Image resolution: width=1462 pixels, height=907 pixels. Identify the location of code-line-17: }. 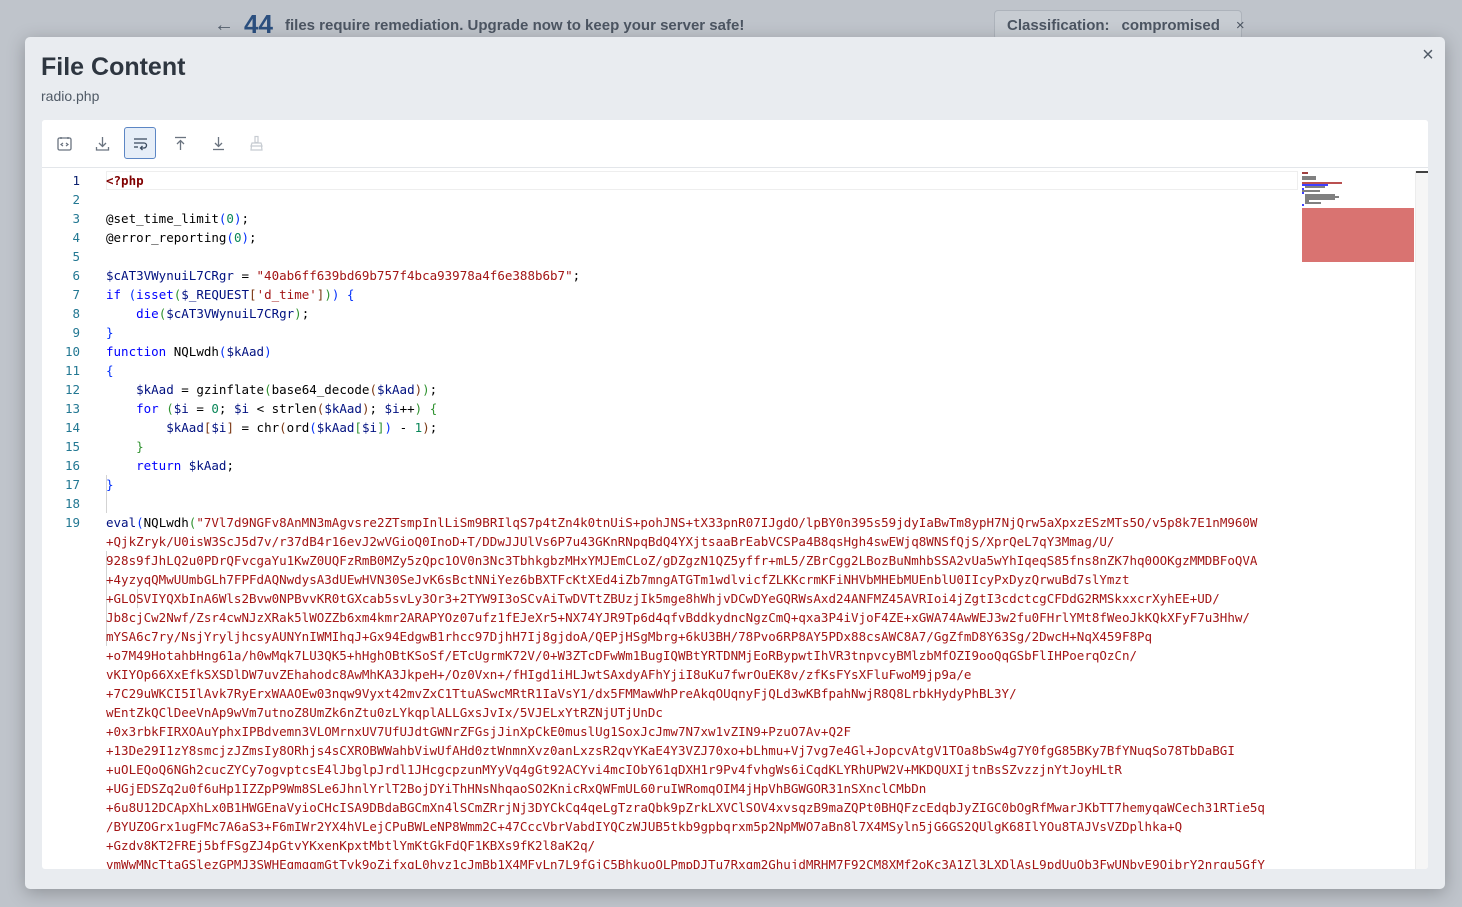
(110, 484).